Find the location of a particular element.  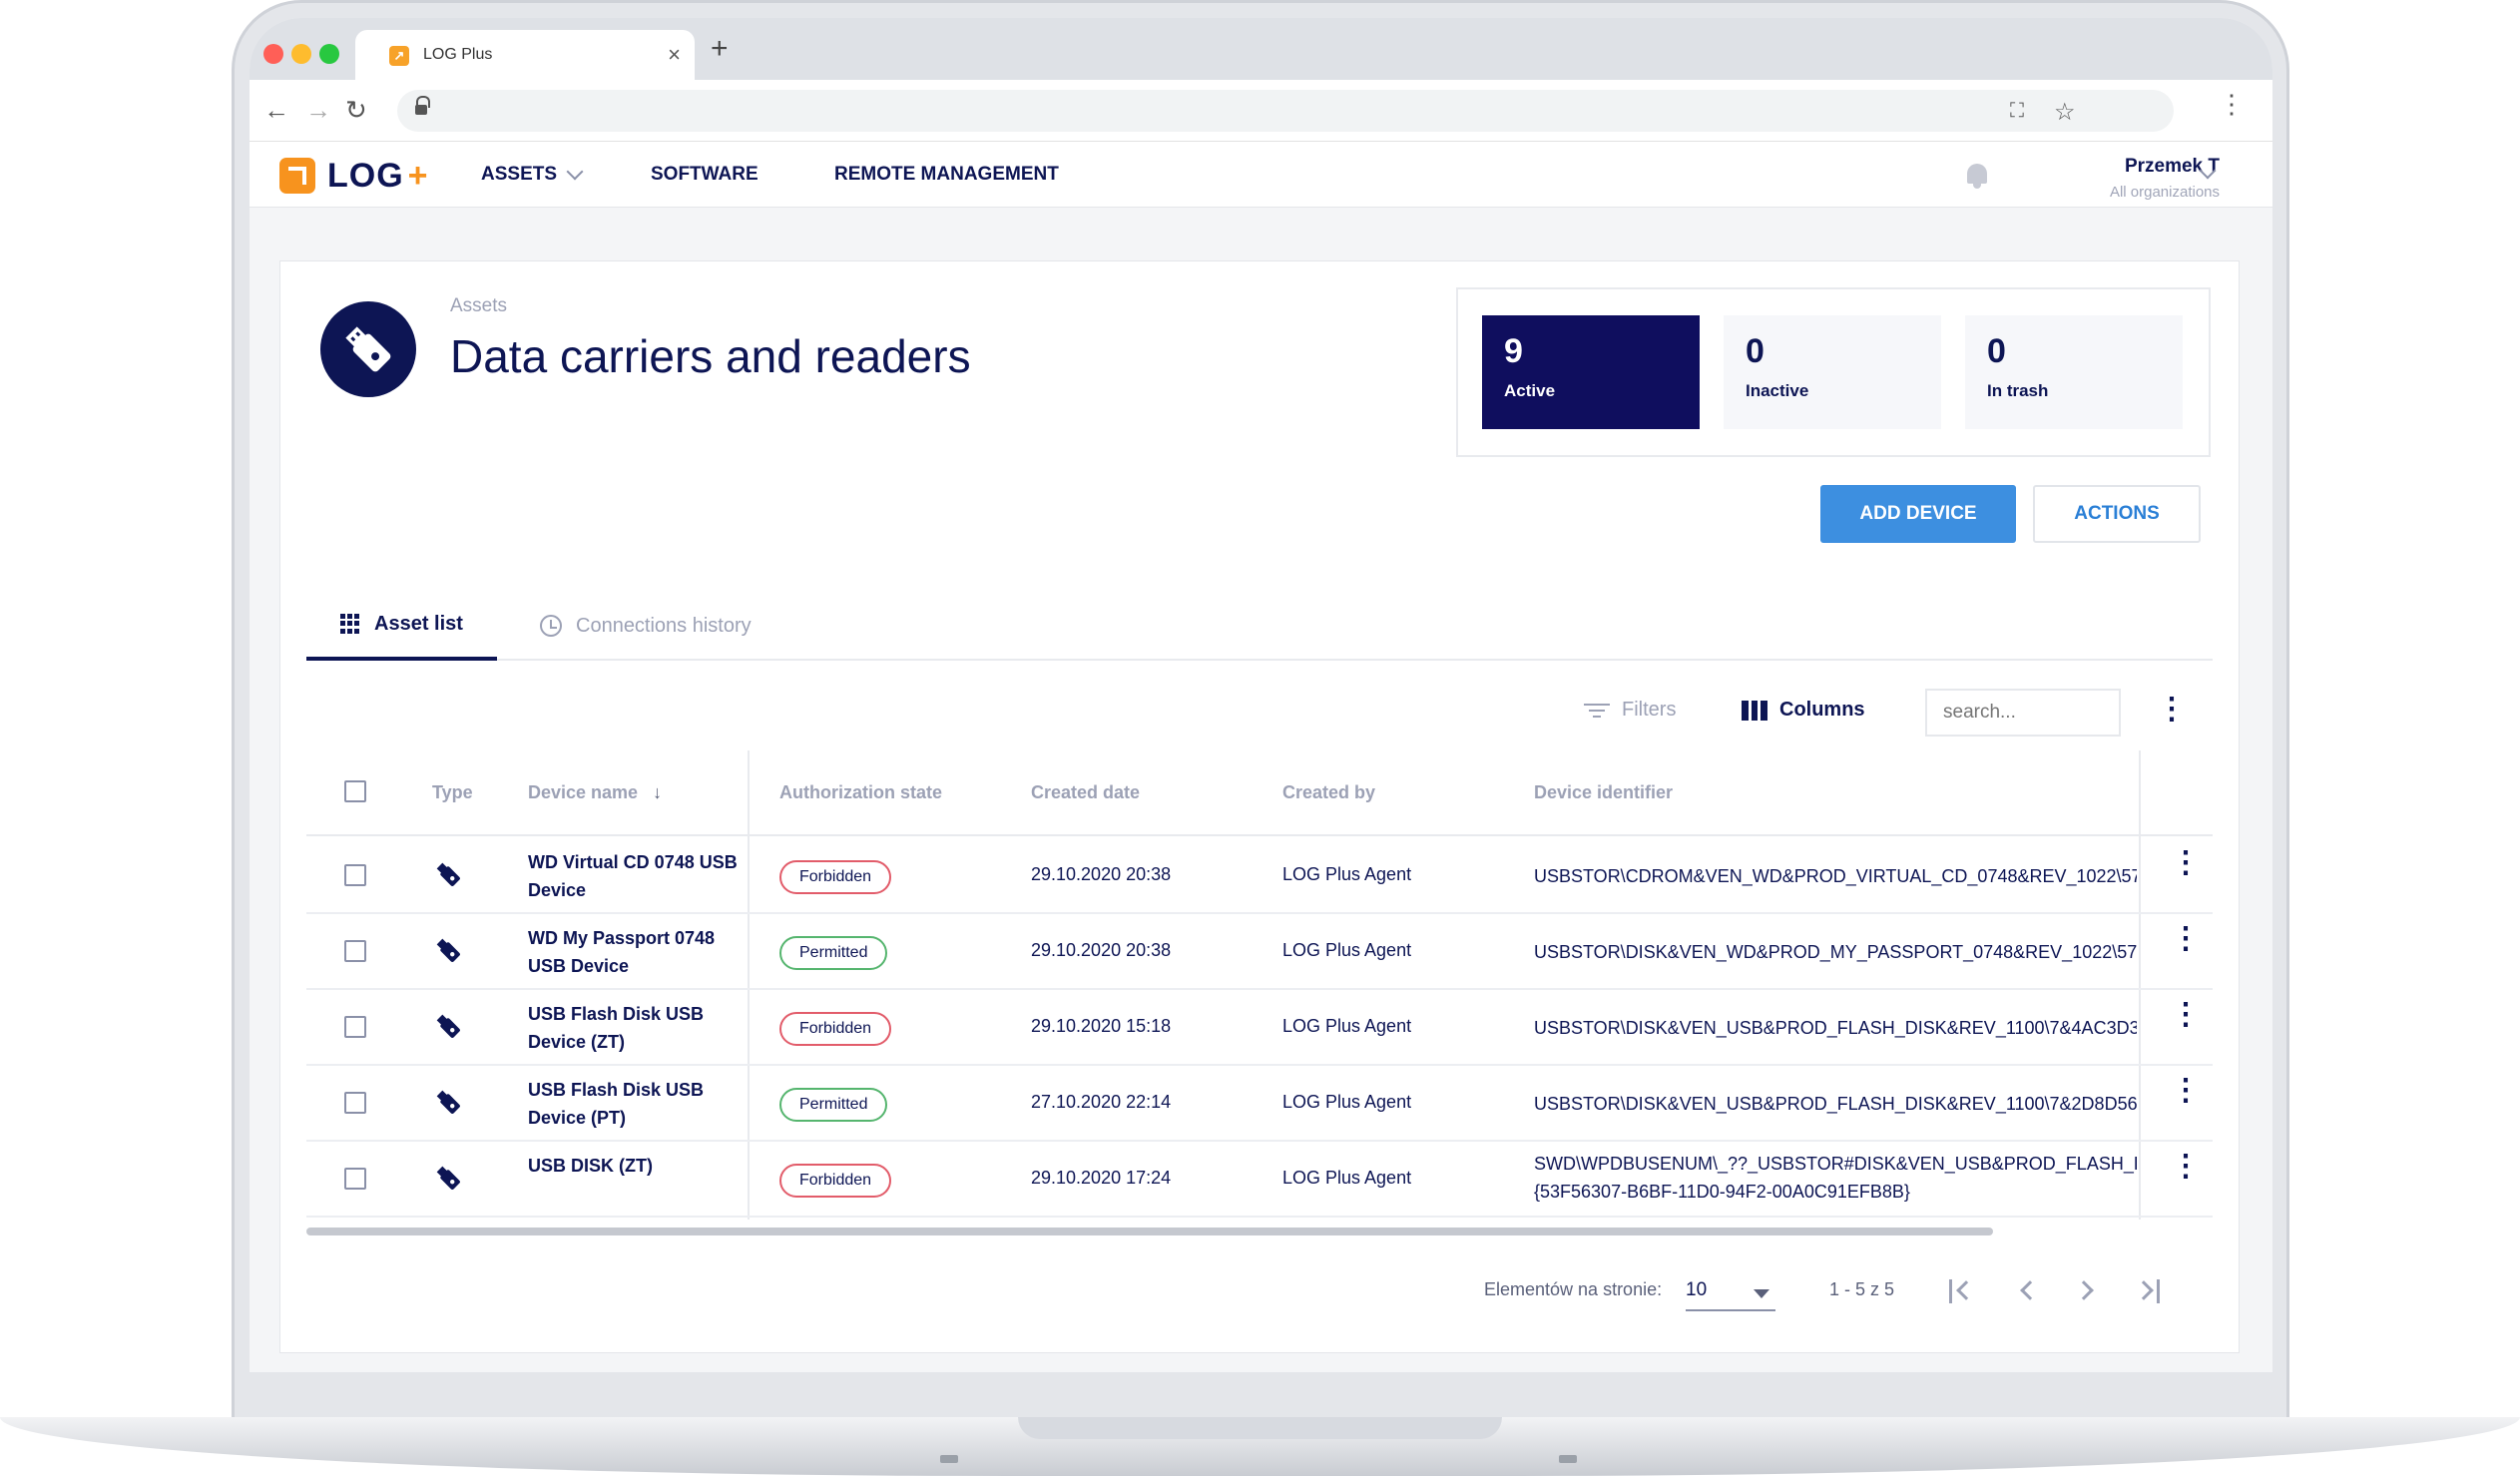

device-name: WD Virtual CD 0748 USB Device is located at coordinates (633, 876).